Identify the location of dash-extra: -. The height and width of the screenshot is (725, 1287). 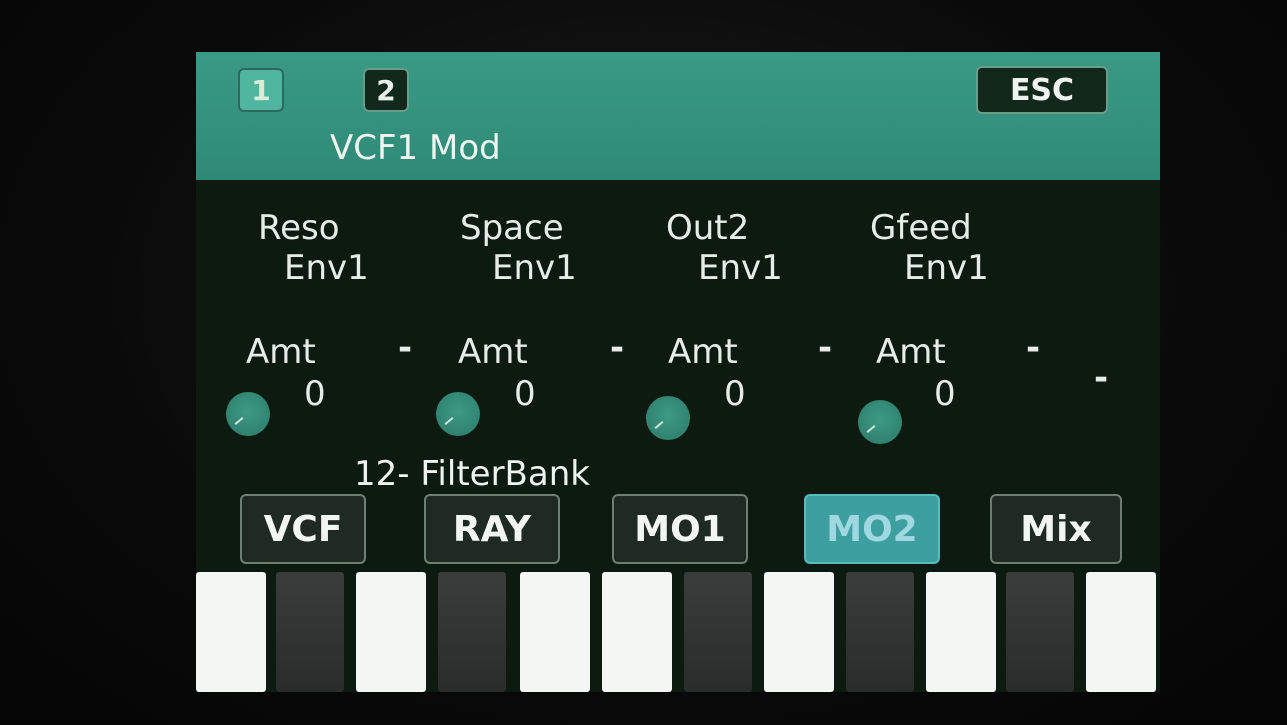
(1101, 378).